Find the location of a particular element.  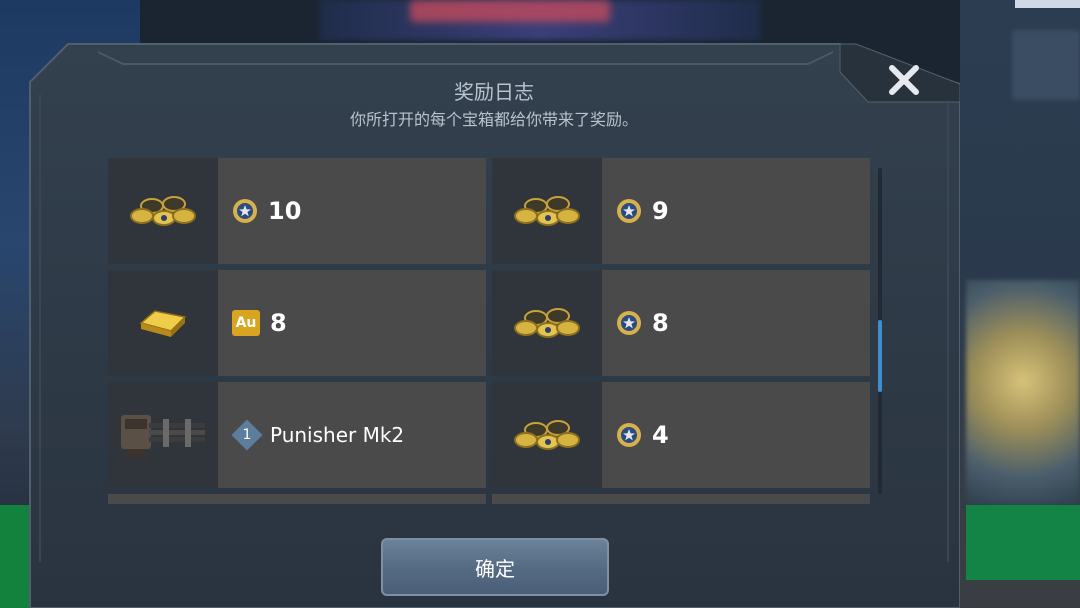

weapon-level-value: 1 is located at coordinates (247, 435).